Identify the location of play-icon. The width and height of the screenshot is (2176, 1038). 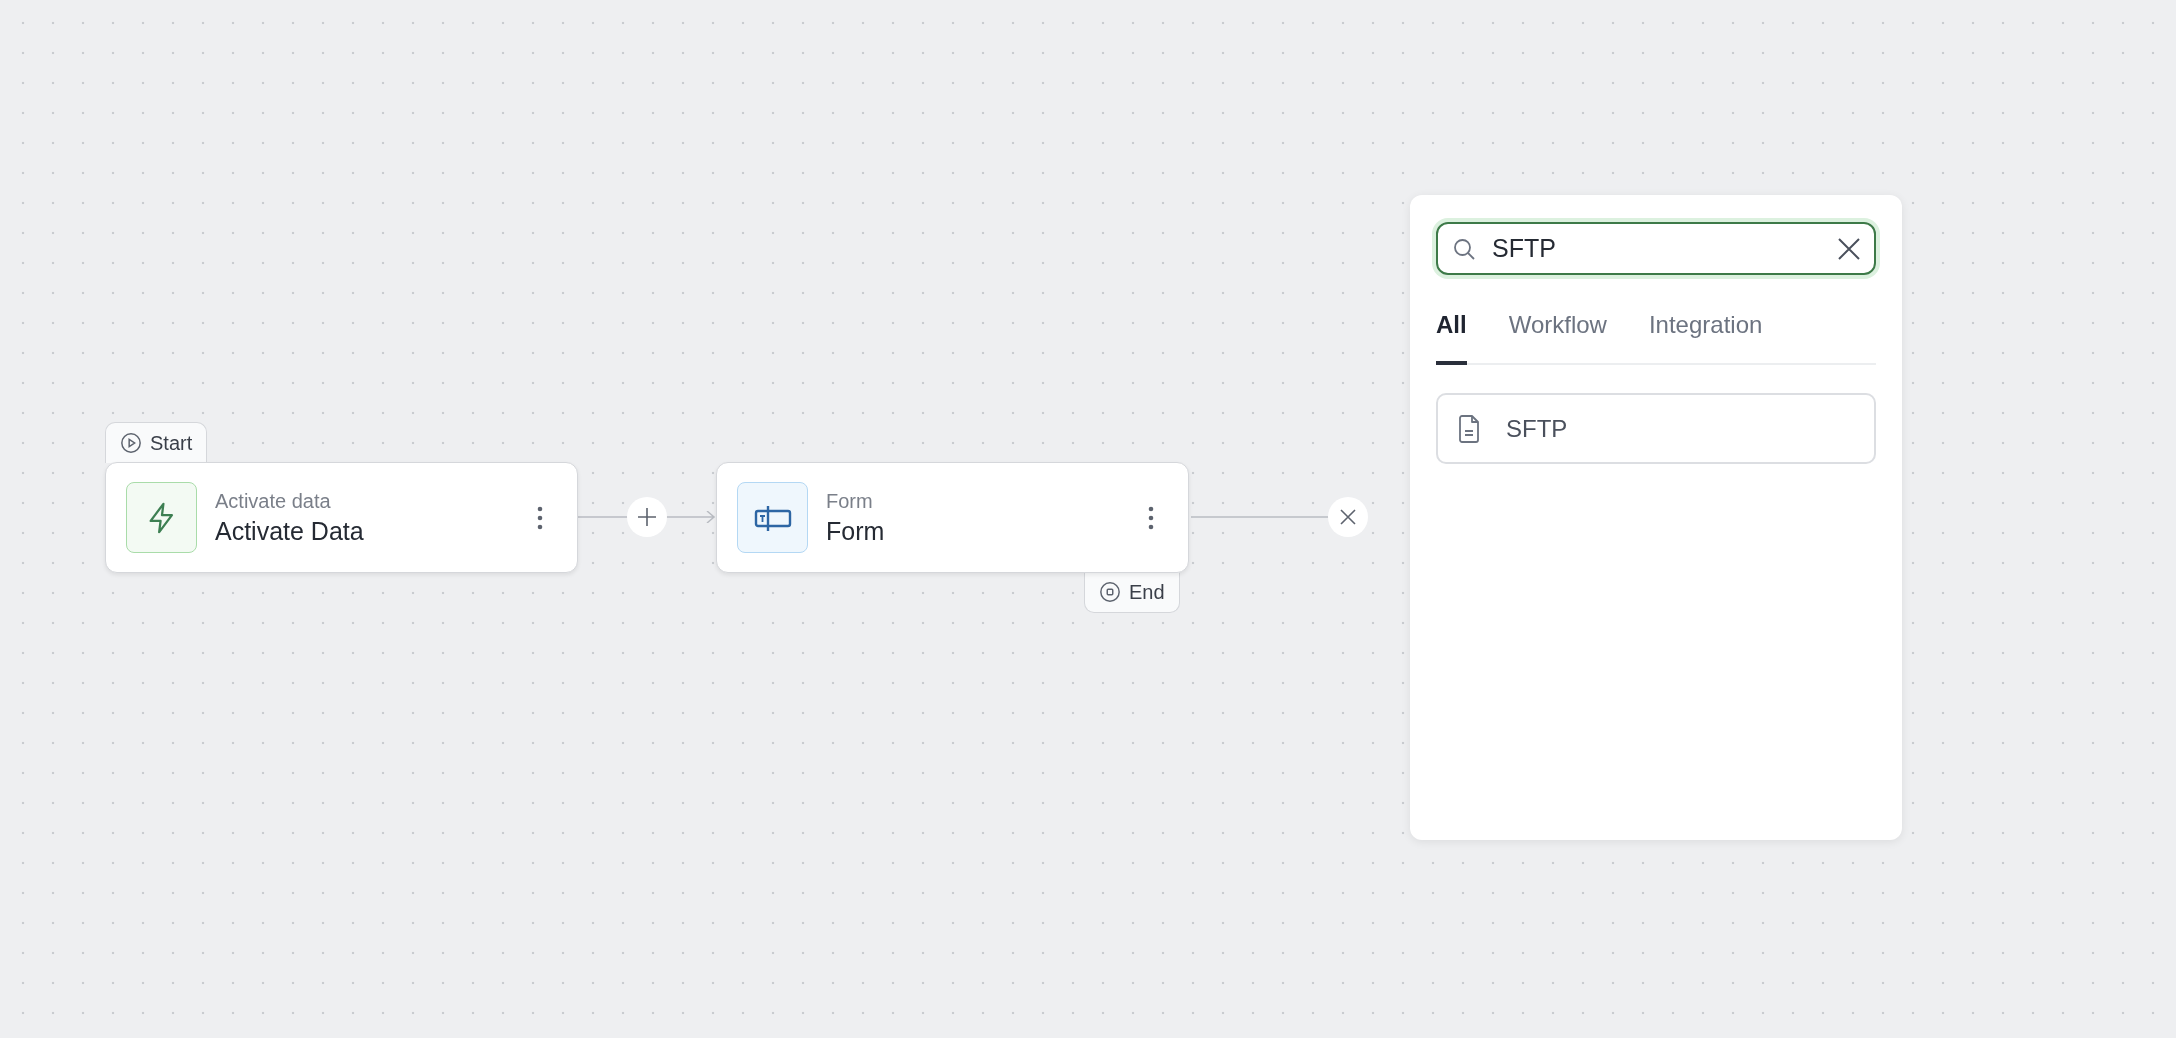
(131, 443).